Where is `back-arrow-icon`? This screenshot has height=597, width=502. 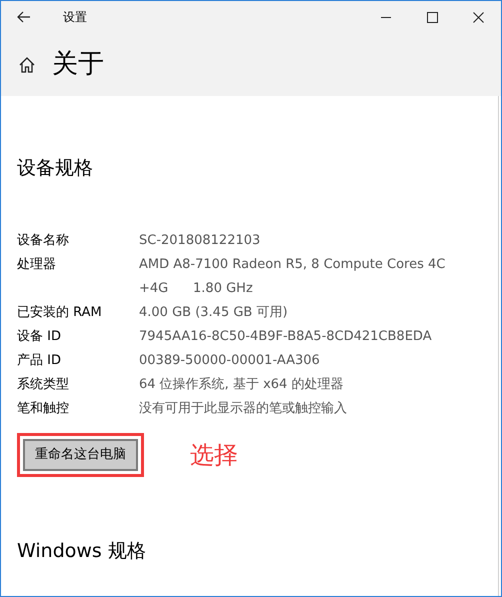 back-arrow-icon is located at coordinates (24, 17).